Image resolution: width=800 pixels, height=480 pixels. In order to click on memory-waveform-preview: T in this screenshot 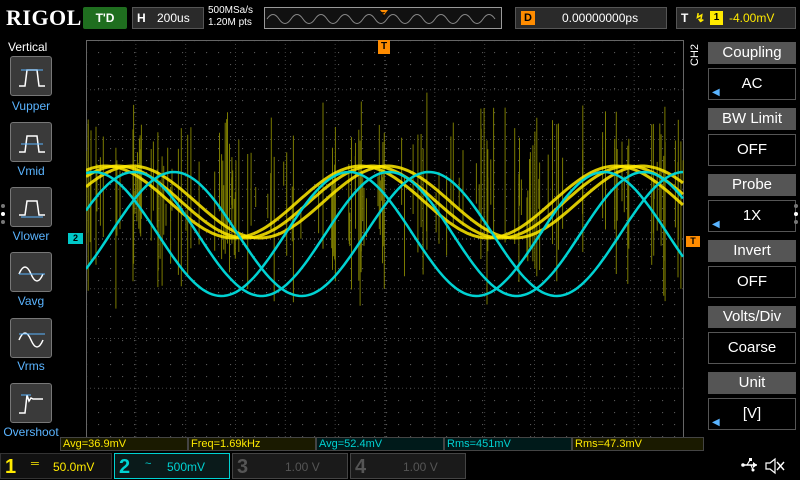, I will do `click(381, 17)`.